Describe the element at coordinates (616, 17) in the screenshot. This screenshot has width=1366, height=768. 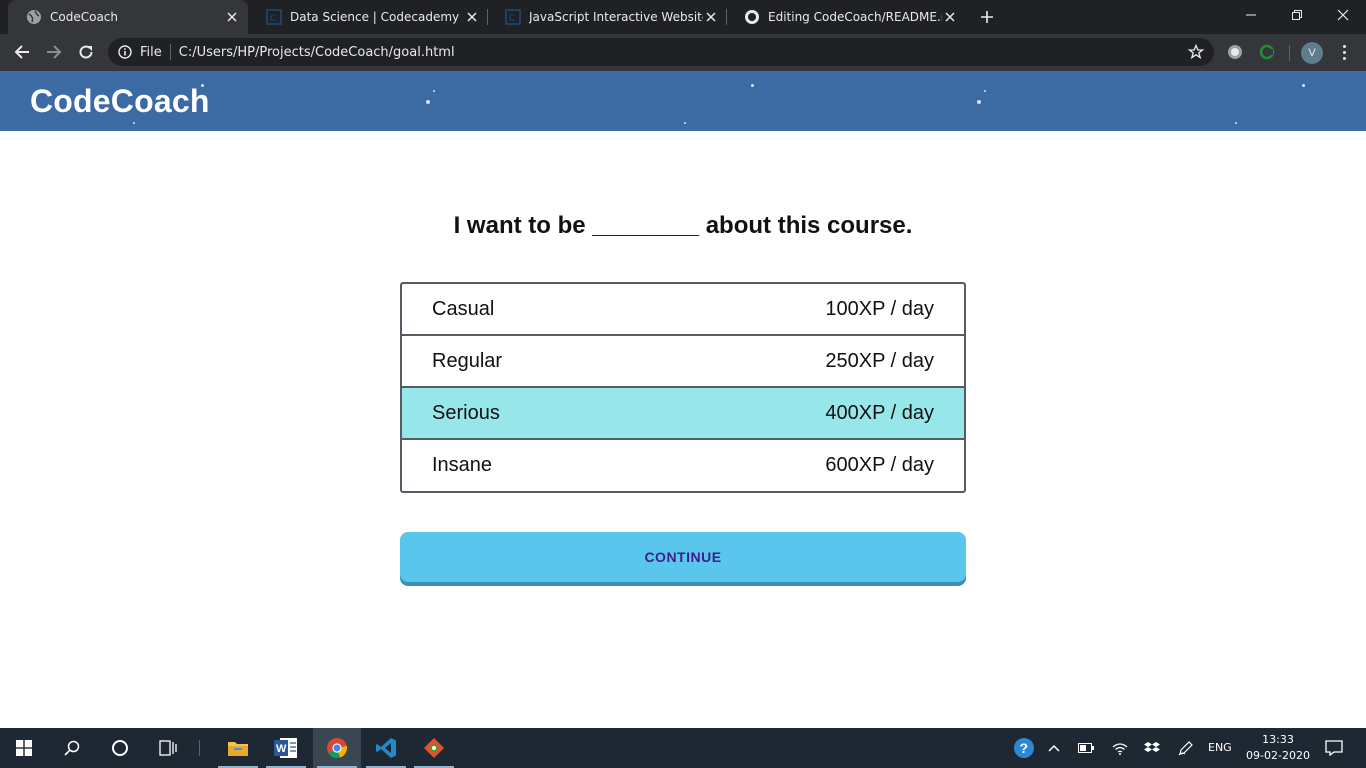
I see `tab-title: JavaScript Interactive Websites | C` at that location.